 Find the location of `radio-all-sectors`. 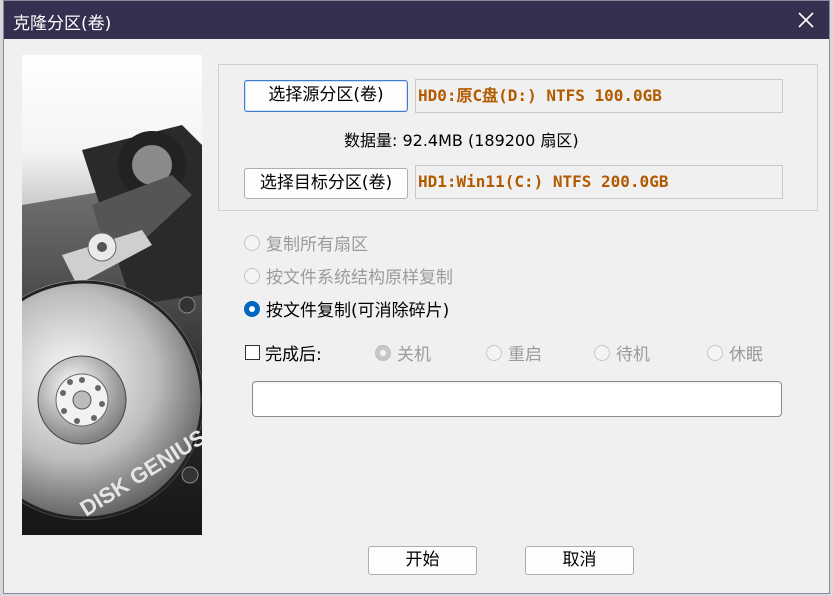

radio-all-sectors is located at coordinates (252, 242).